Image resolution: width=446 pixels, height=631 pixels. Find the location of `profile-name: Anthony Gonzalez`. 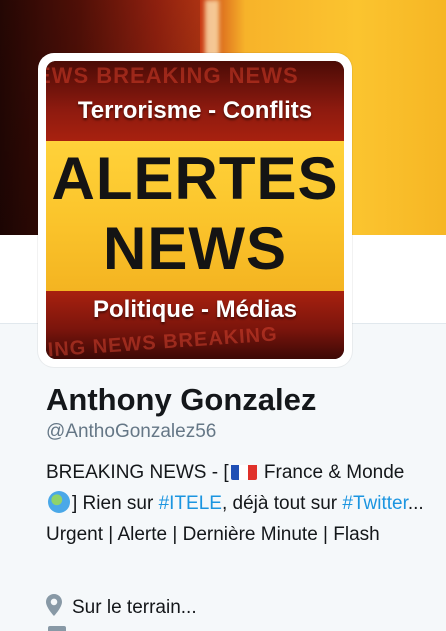

profile-name: Anthony Gonzalez is located at coordinates (181, 400).